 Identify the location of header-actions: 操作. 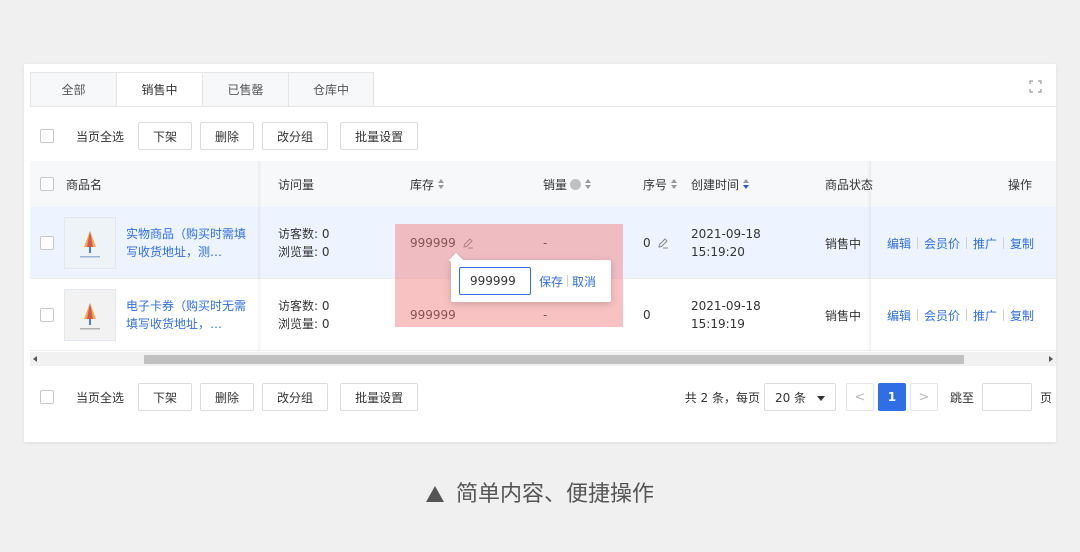
(1020, 184).